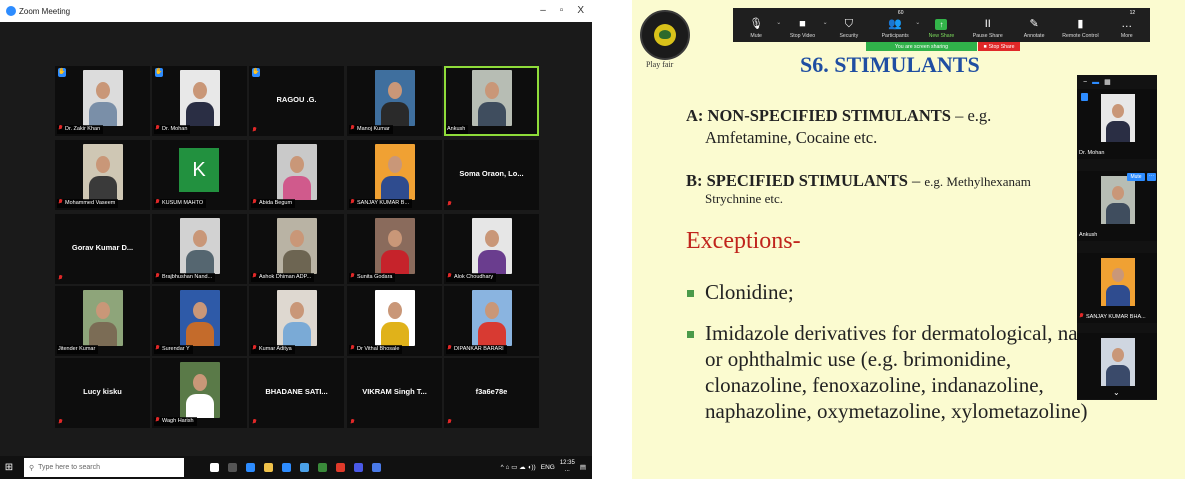 The width and height of the screenshot is (1185, 479). What do you see at coordinates (543, 11) in the screenshot?
I see `minimize-button: –` at bounding box center [543, 11].